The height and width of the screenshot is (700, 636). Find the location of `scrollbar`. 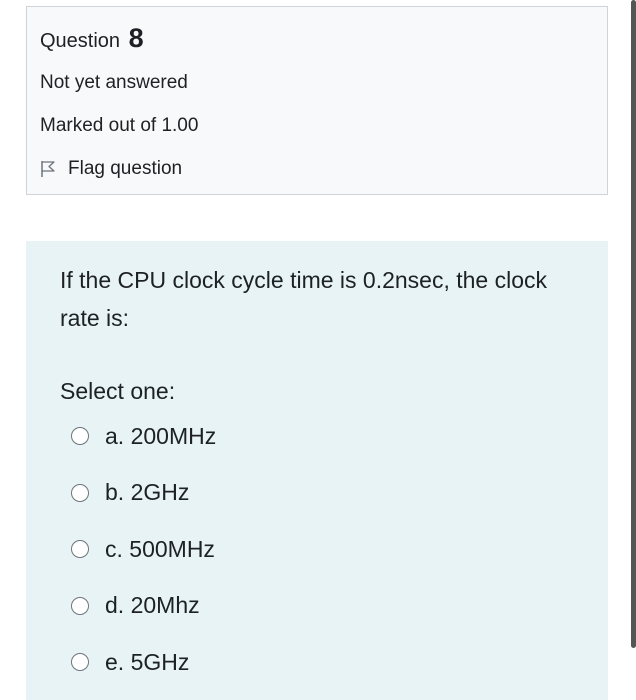

scrollbar is located at coordinates (633, 350).